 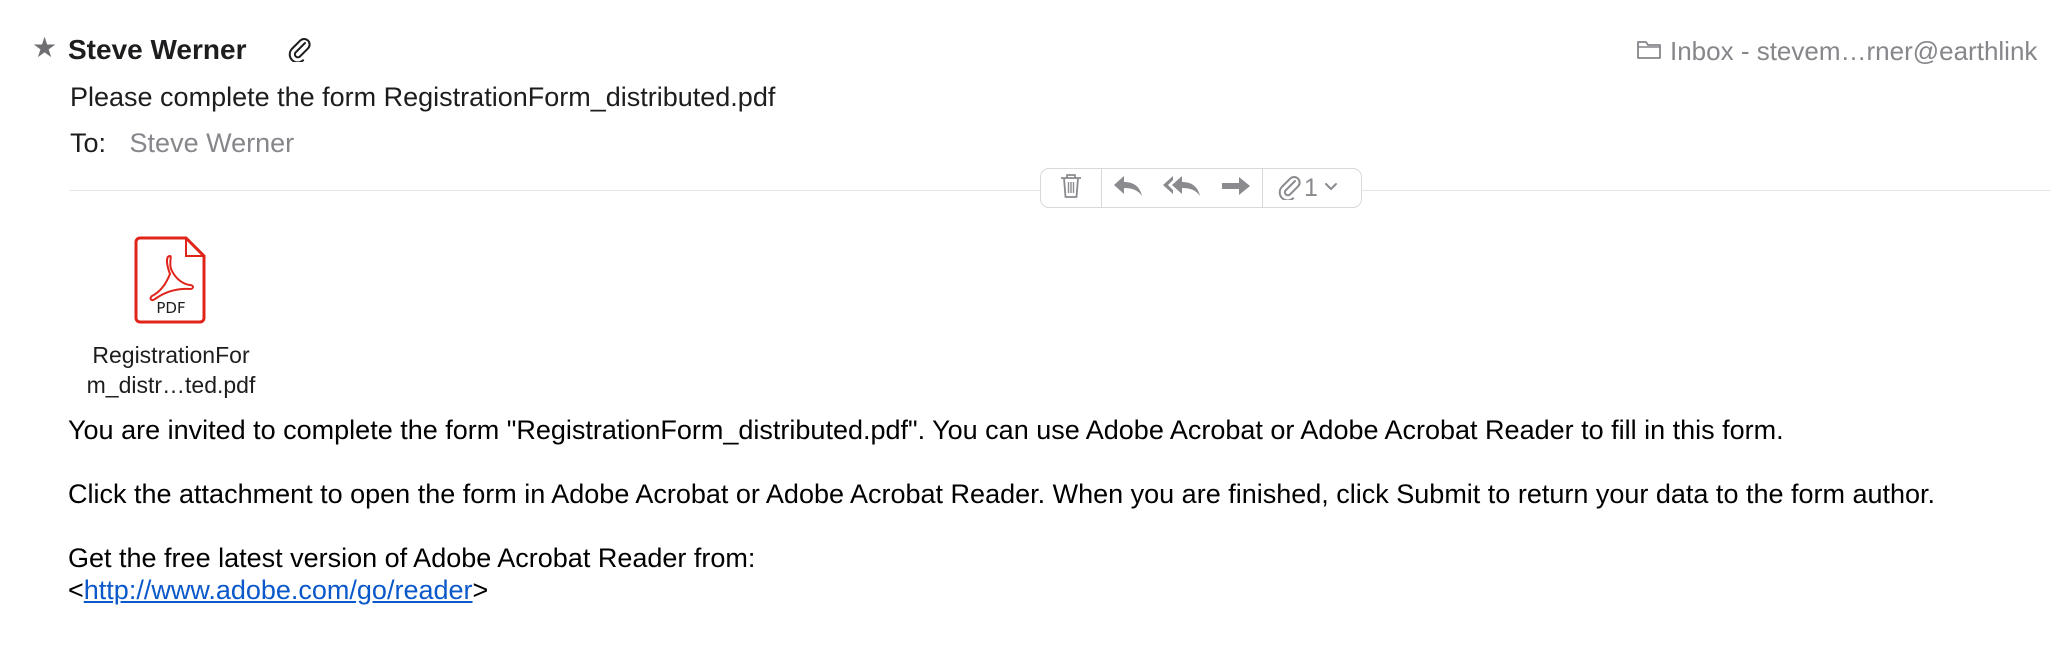 I want to click on reply-all-icon, so click(x=1182, y=188).